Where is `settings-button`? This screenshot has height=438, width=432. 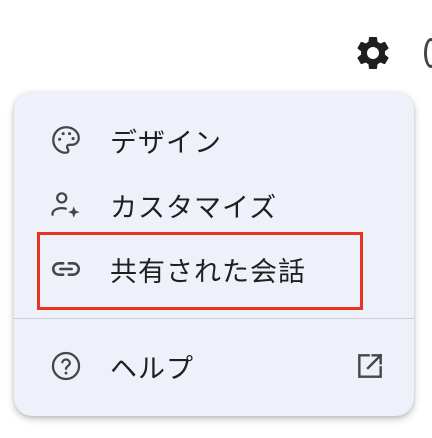
settings-button is located at coordinates (373, 53).